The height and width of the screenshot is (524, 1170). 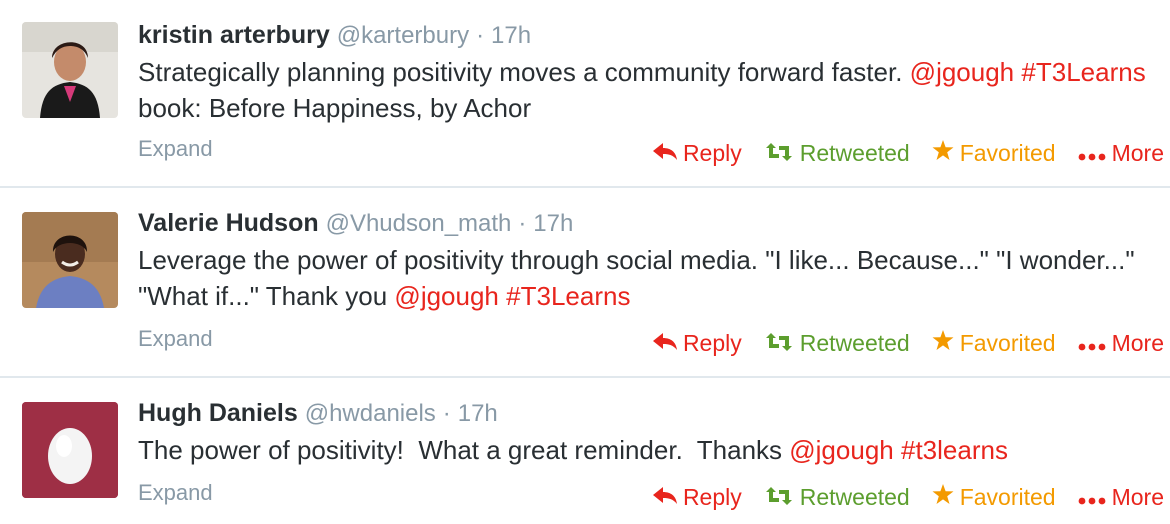 What do you see at coordinates (403, 35) in the screenshot?
I see `user-handle: @karterbury` at bounding box center [403, 35].